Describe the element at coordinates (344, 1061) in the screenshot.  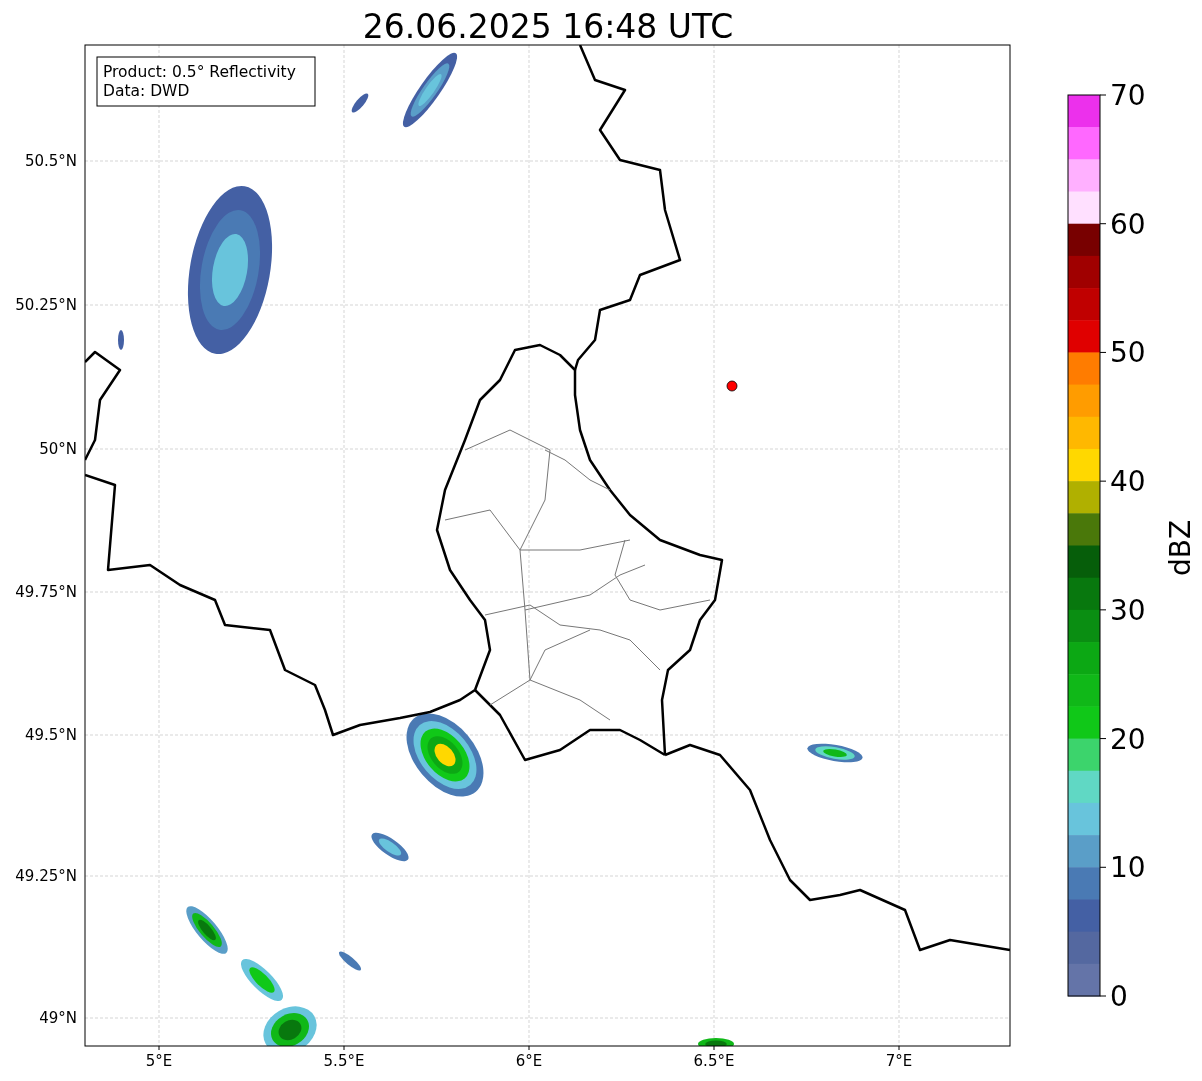
I see `axis-tick-label: 5.5°E` at that location.